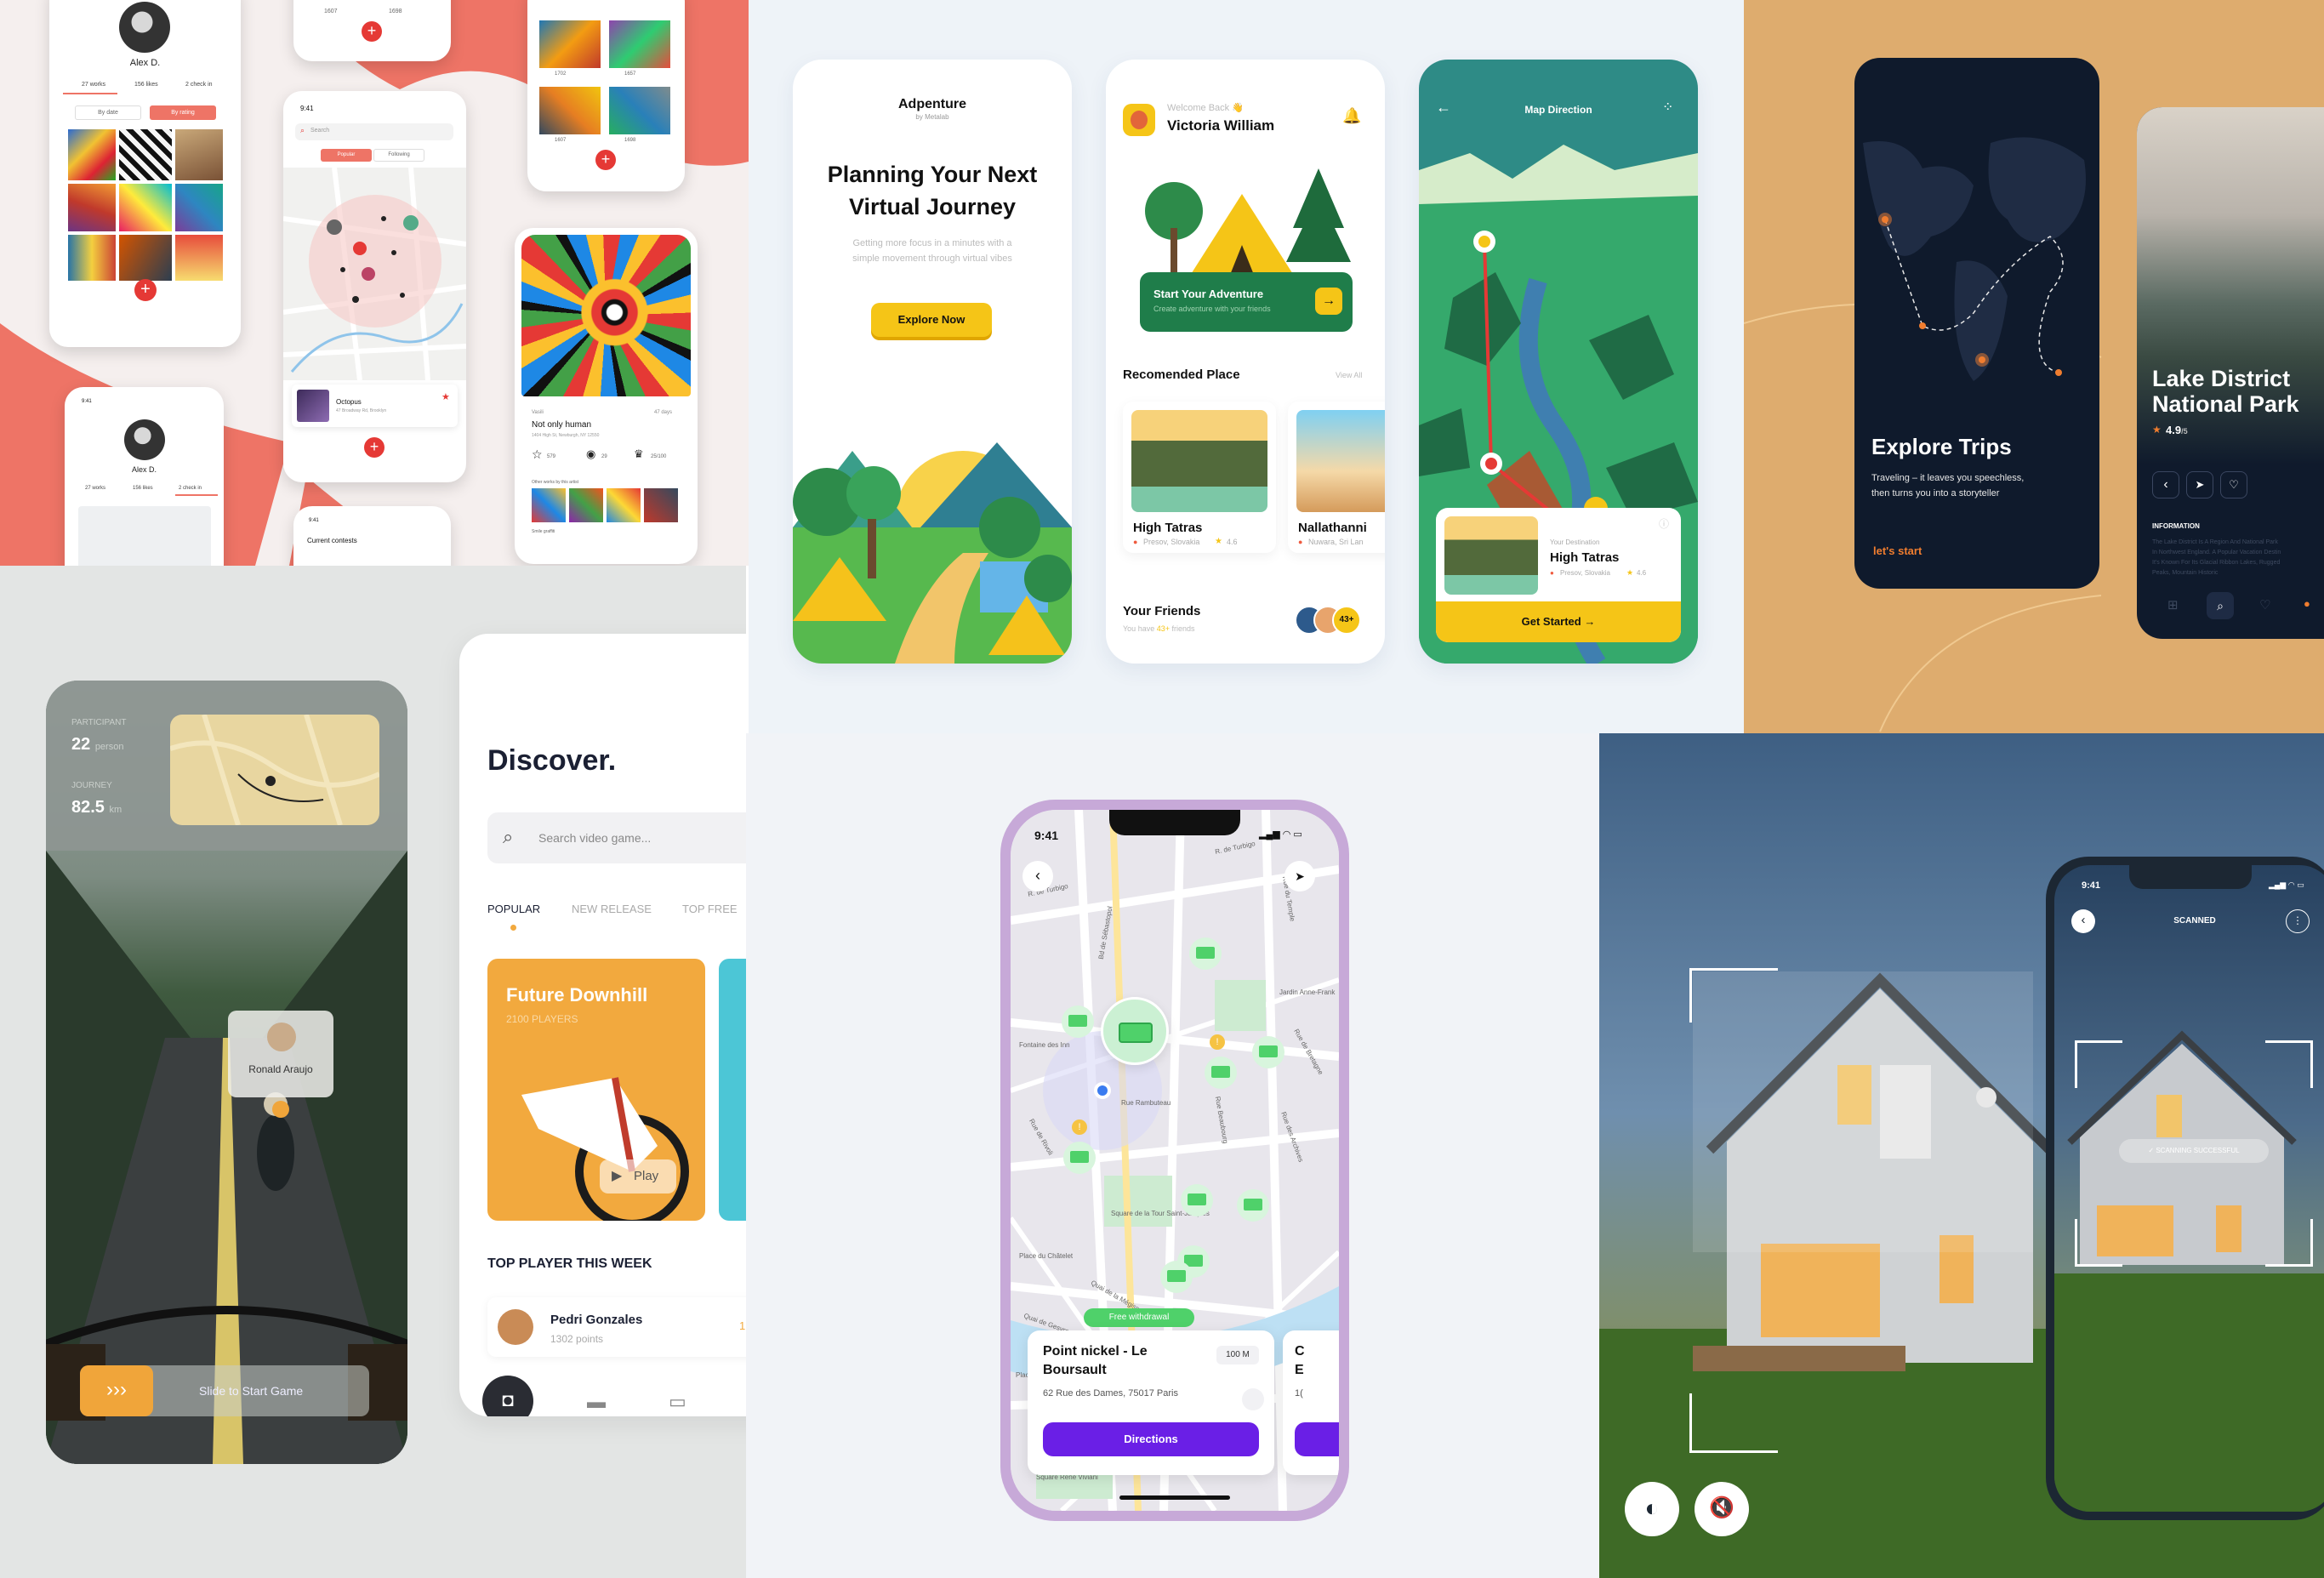 The image size is (2324, 1578). What do you see at coordinates (374, 274) in the screenshot?
I see `map-area` at bounding box center [374, 274].